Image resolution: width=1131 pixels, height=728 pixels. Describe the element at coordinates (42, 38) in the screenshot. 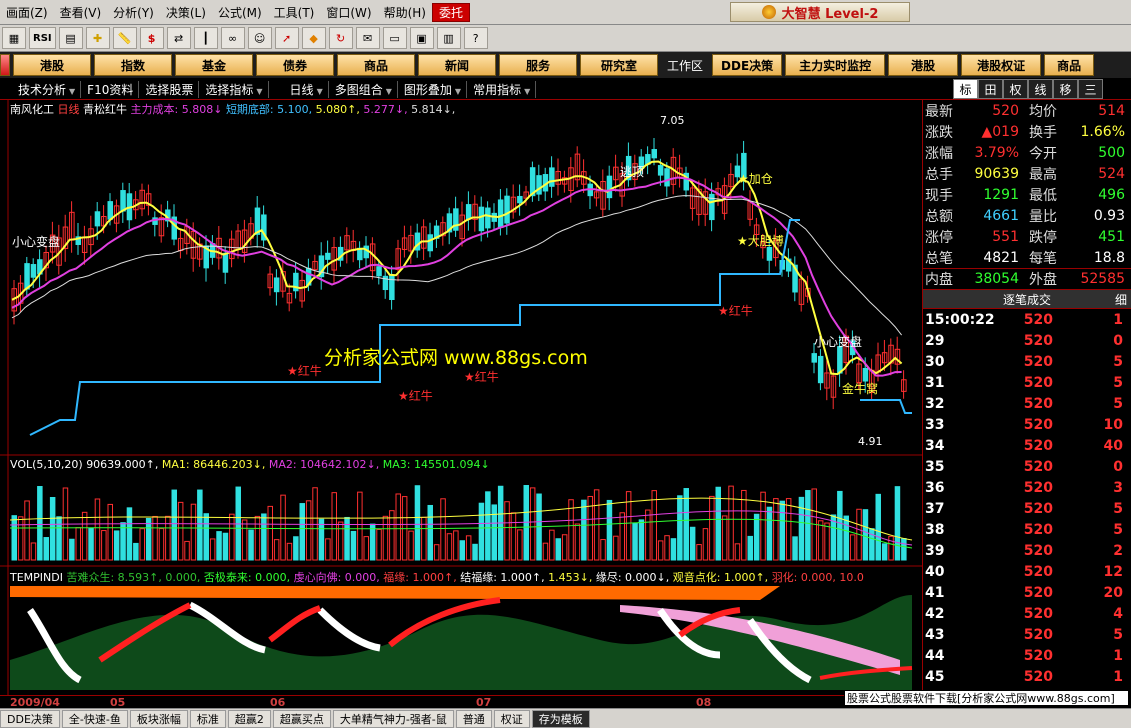

I see `rsi-button: RSI` at that location.